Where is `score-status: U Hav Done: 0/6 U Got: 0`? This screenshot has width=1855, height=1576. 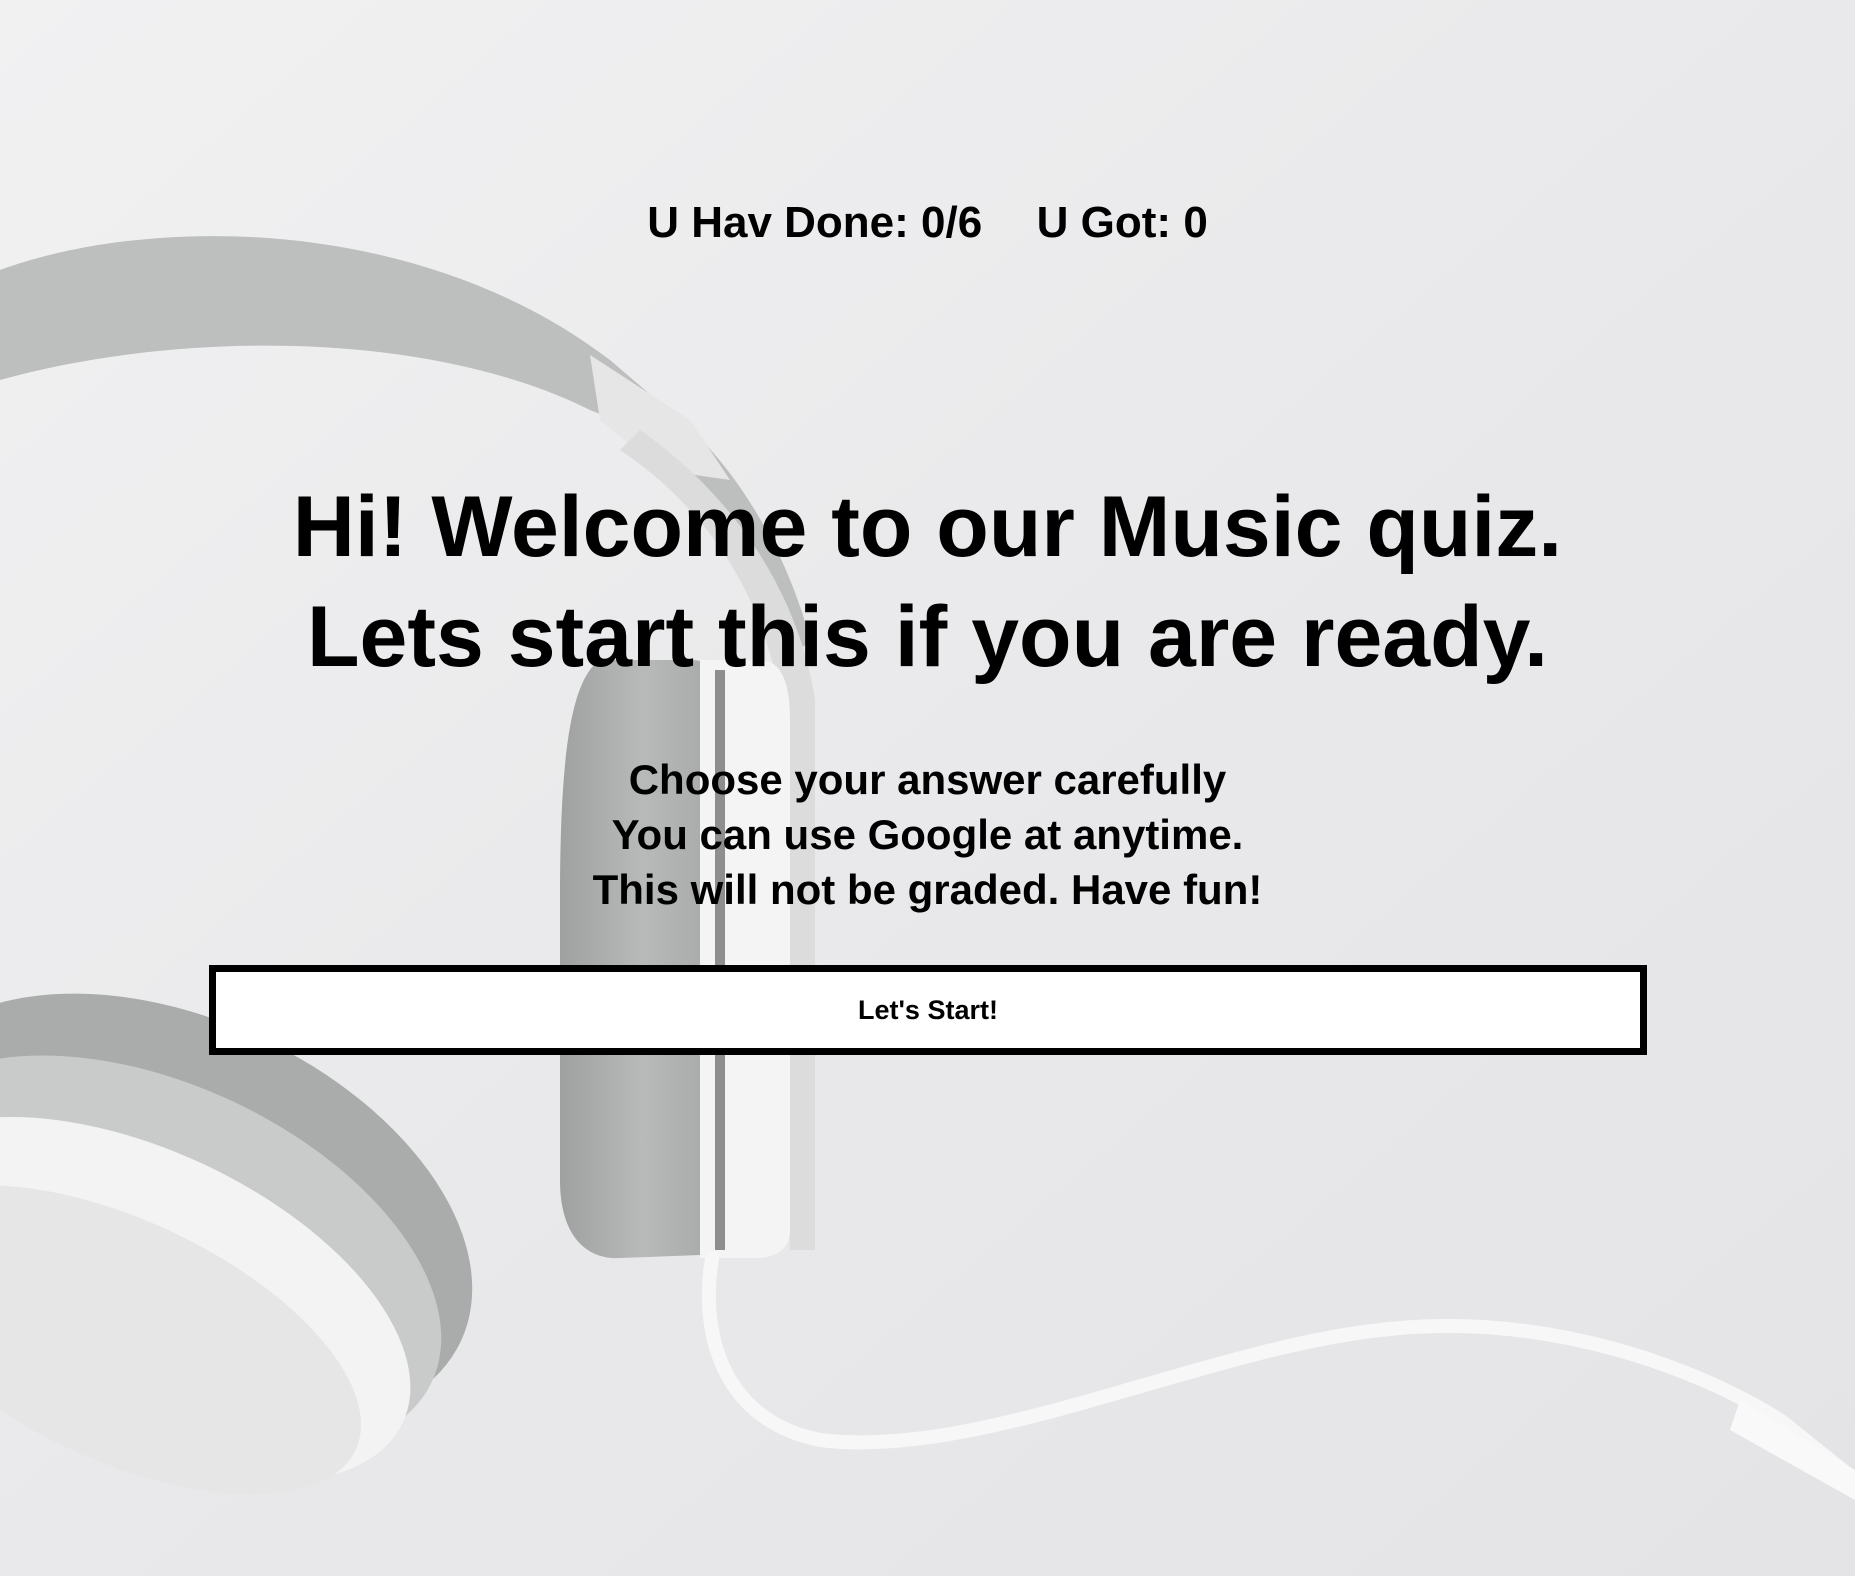
score-status: U Hav Done: 0/6 U Got: 0 is located at coordinates (927, 223).